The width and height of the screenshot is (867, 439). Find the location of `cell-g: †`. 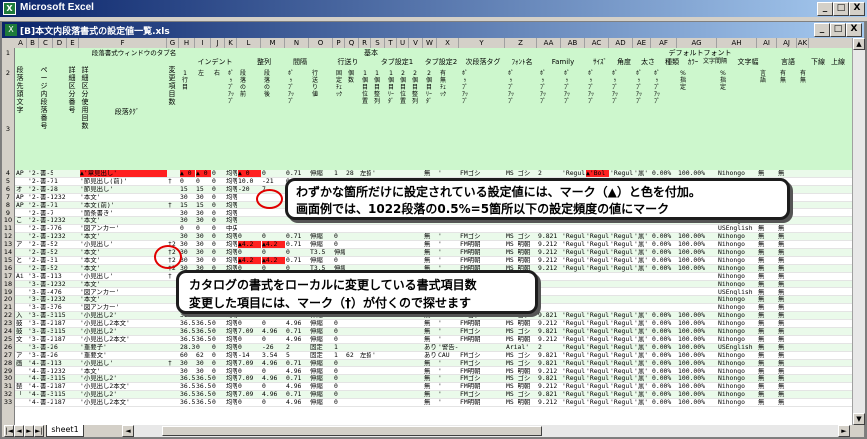

cell-g: † is located at coordinates (173, 205).